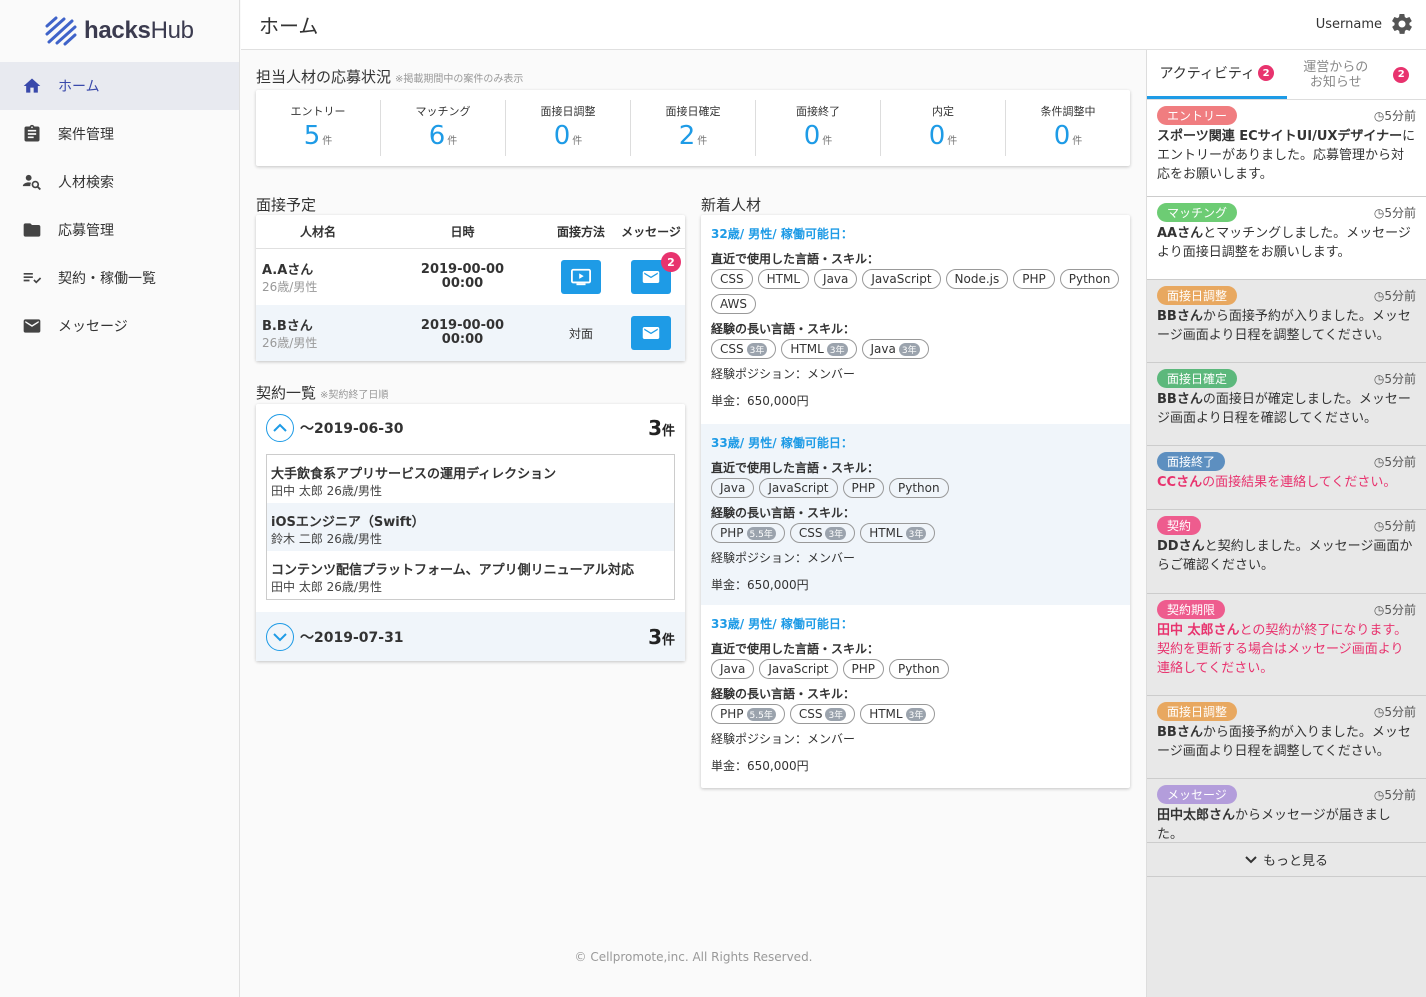  Describe the element at coordinates (1277, 482) in the screenshot. I see `activity-message: CCさんの面接結果を連絡してください。` at that location.